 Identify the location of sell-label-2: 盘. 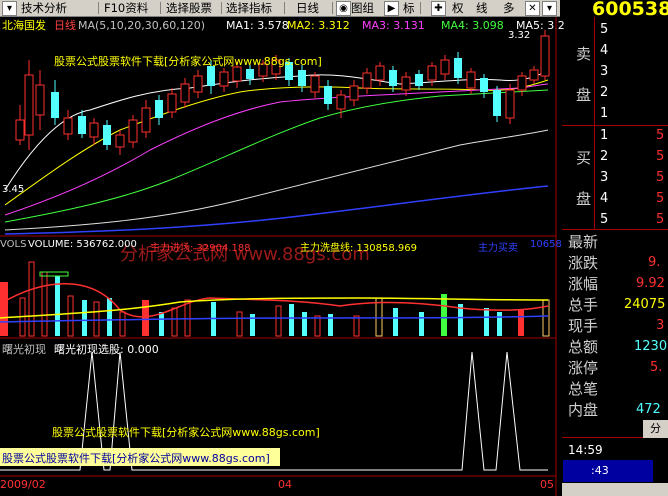
(584, 95).